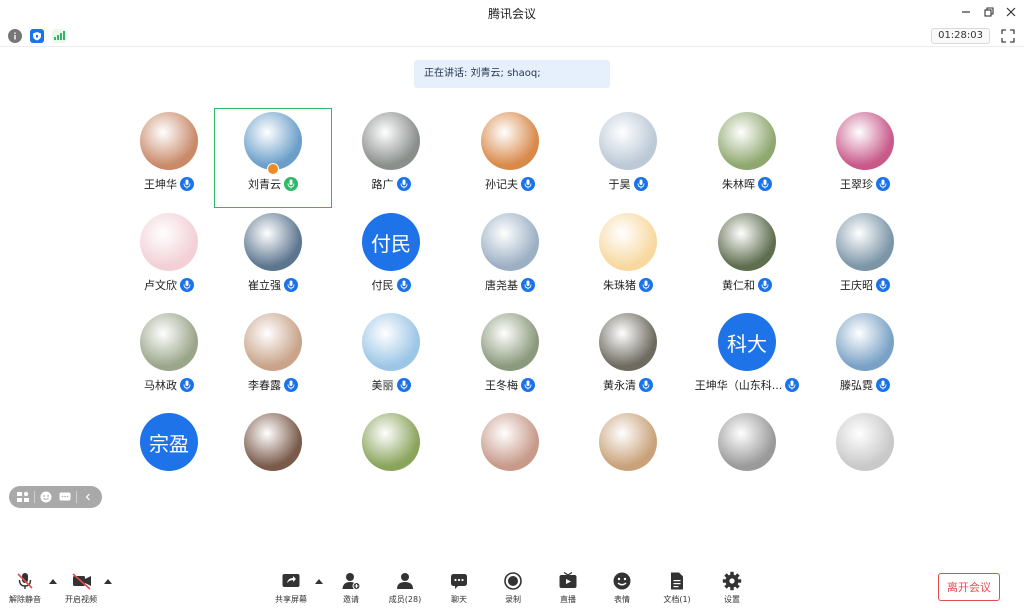 The image size is (1024, 608). Describe the element at coordinates (511, 14) in the screenshot. I see `window-title: 腾讯会议` at that location.